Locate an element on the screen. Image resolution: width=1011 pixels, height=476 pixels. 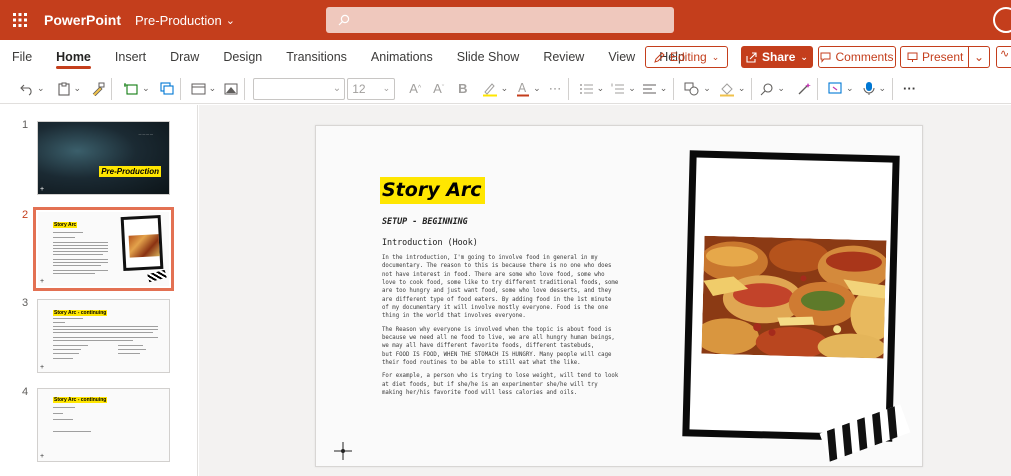
present-main: Present is located at coordinates (935, 57).